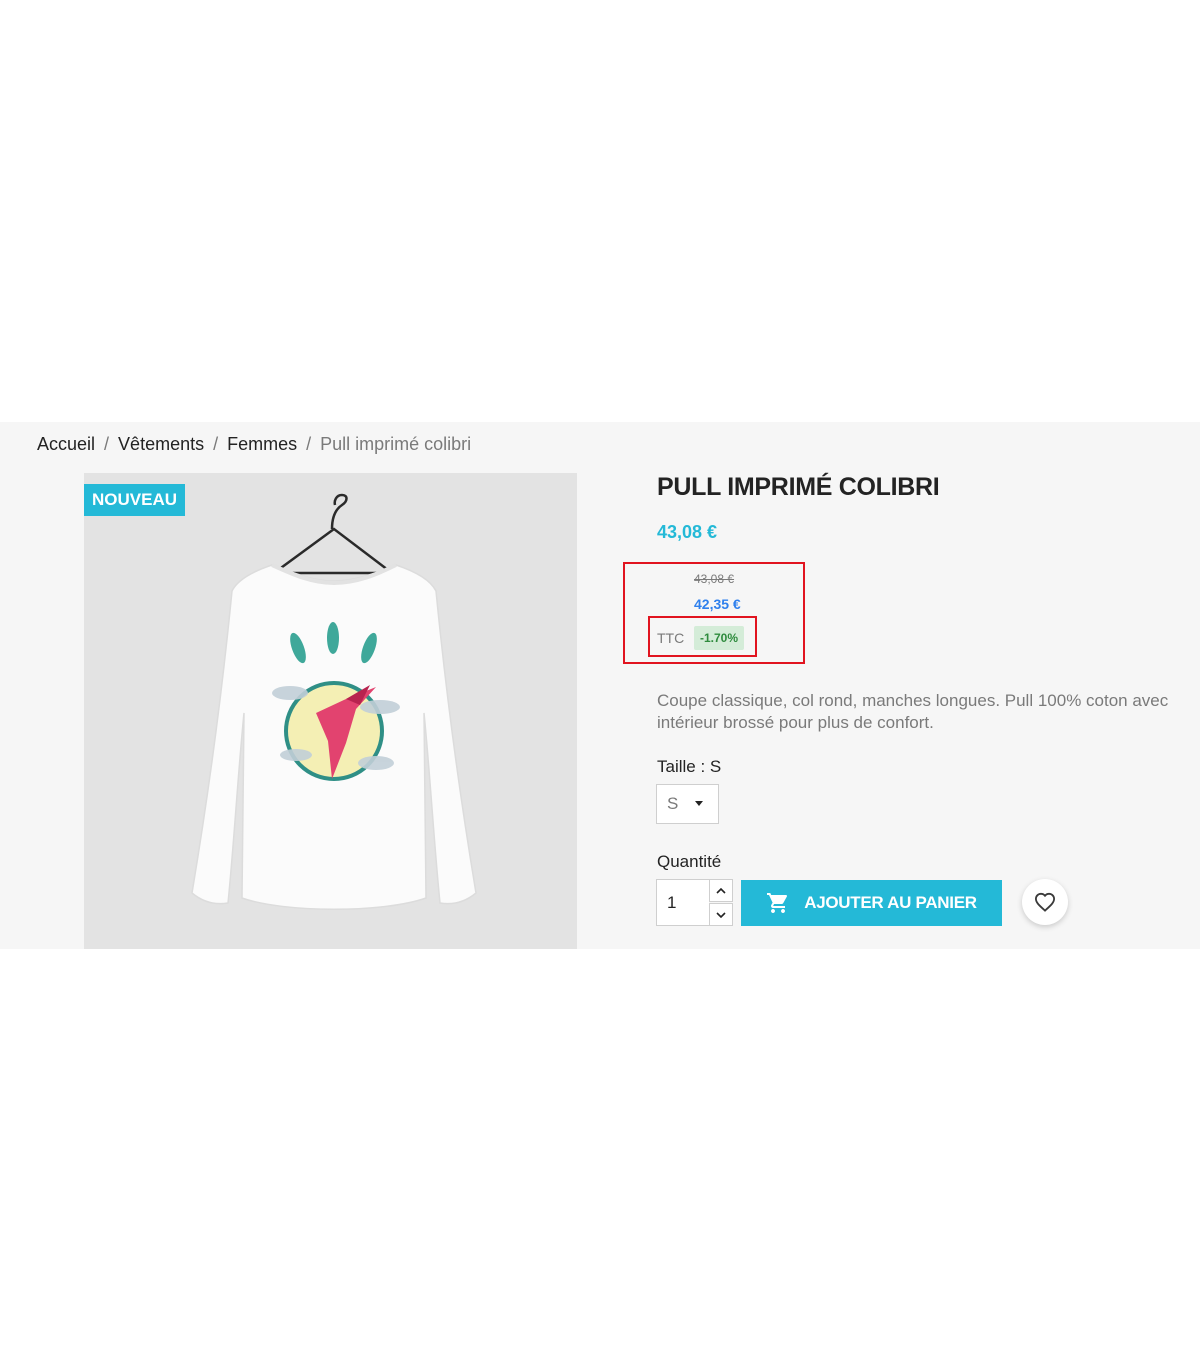 The width and height of the screenshot is (1200, 1372). I want to click on shopping-cart-icon, so click(777, 903).